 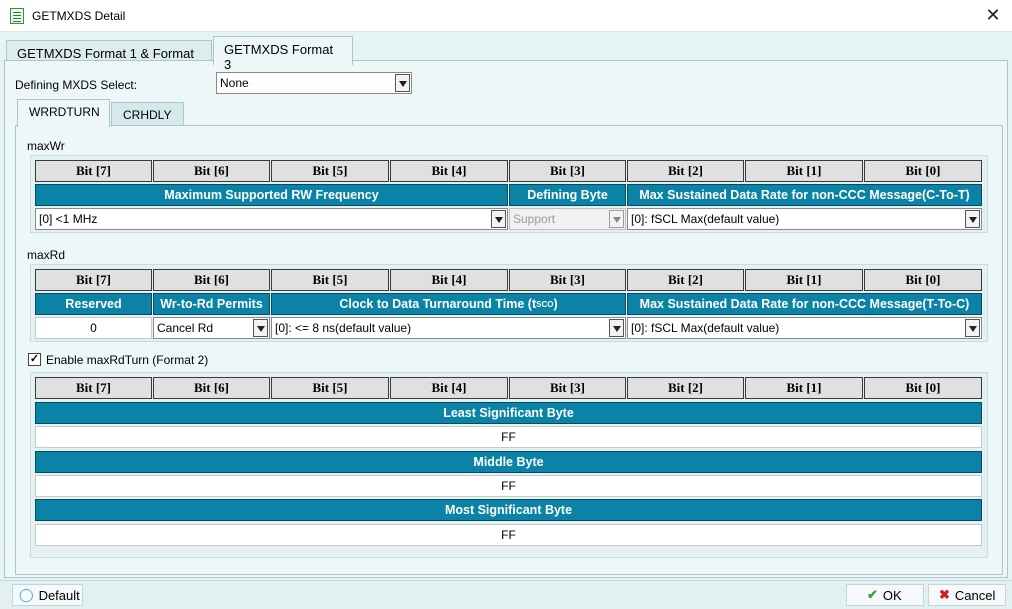 What do you see at coordinates (804, 219) in the screenshot?
I see `max-data-rate-c-to-t-select: [0]: fSCL Max(default value)` at bounding box center [804, 219].